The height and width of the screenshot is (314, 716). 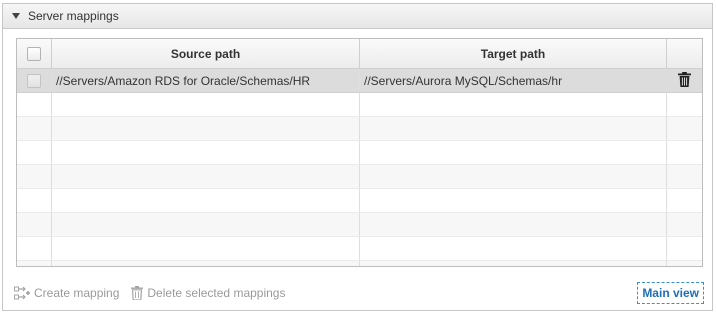 I want to click on select-all-cell, so click(x=34, y=53).